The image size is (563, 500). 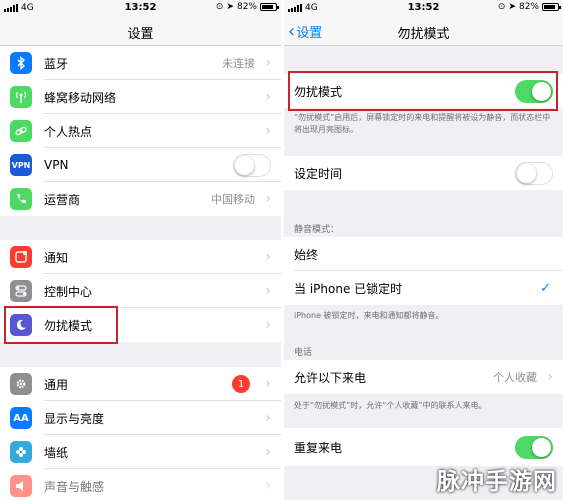 What do you see at coordinates (534, 447) in the screenshot?
I see `repeat-calls-toggle` at bounding box center [534, 447].